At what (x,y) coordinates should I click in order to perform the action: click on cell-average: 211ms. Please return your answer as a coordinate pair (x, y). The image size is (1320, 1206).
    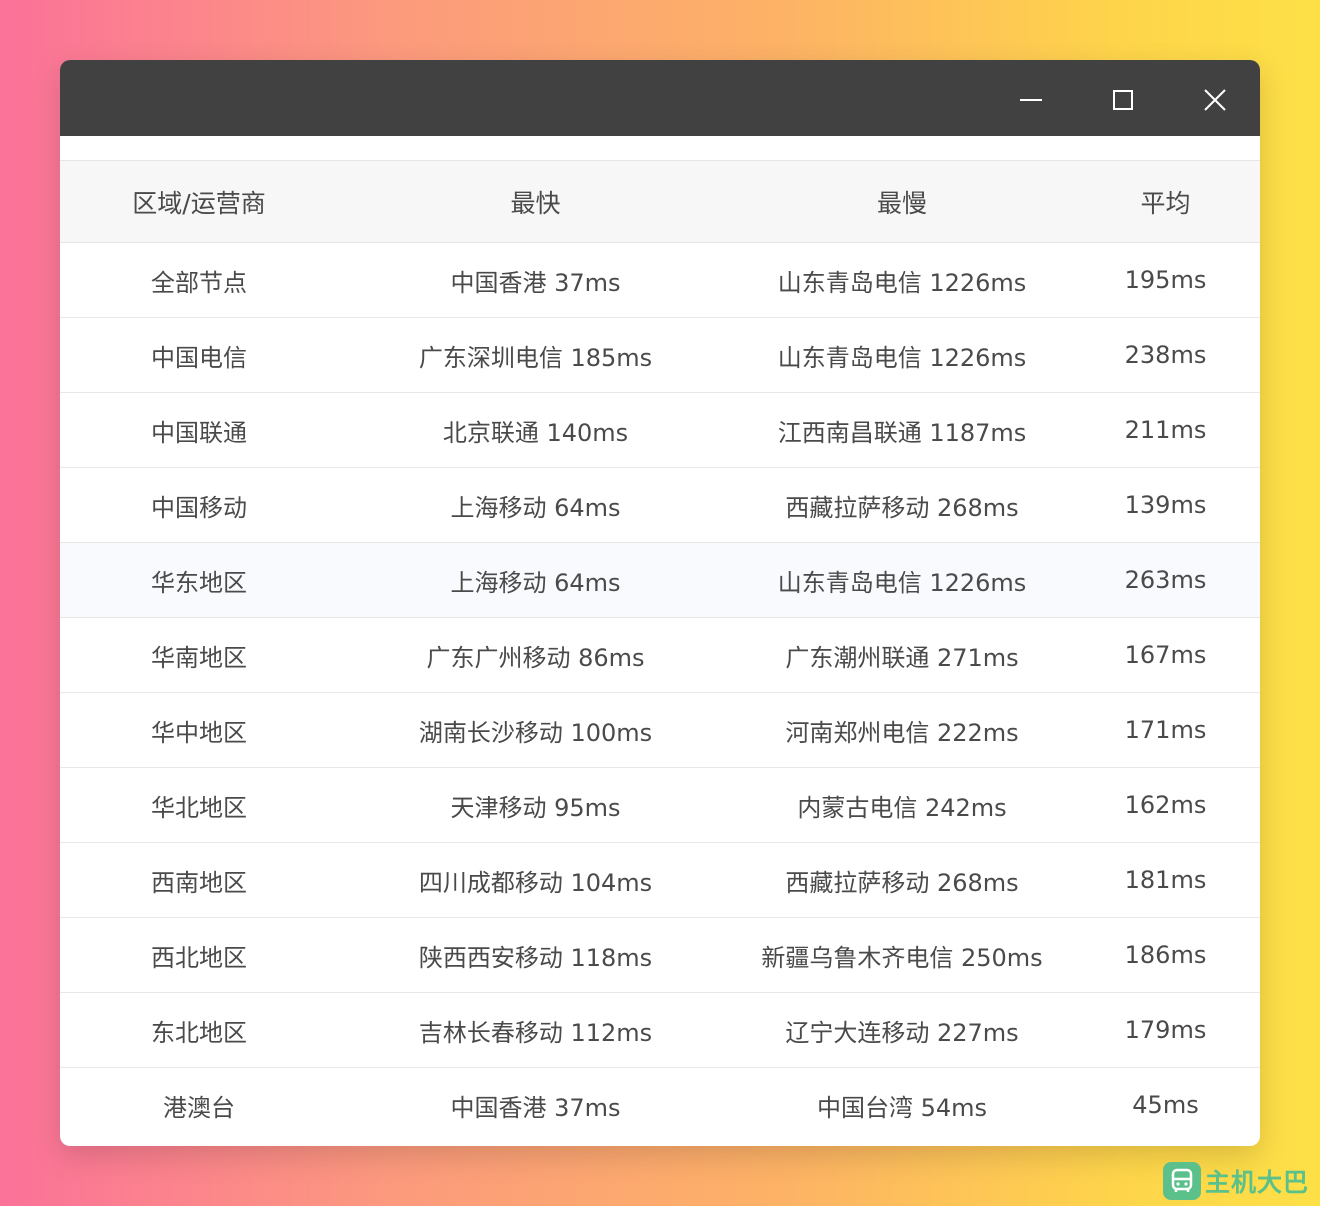
    Looking at the image, I should click on (1165, 430).